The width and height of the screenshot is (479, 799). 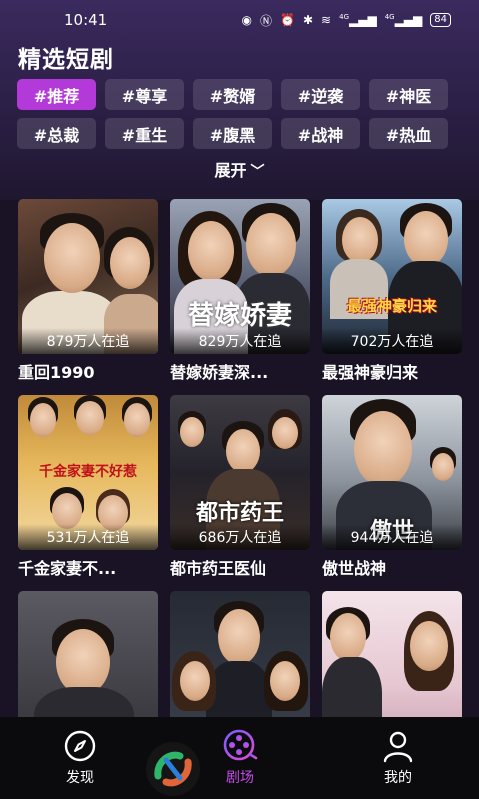 I want to click on viewer-count: 829万人在追, so click(x=240, y=341).